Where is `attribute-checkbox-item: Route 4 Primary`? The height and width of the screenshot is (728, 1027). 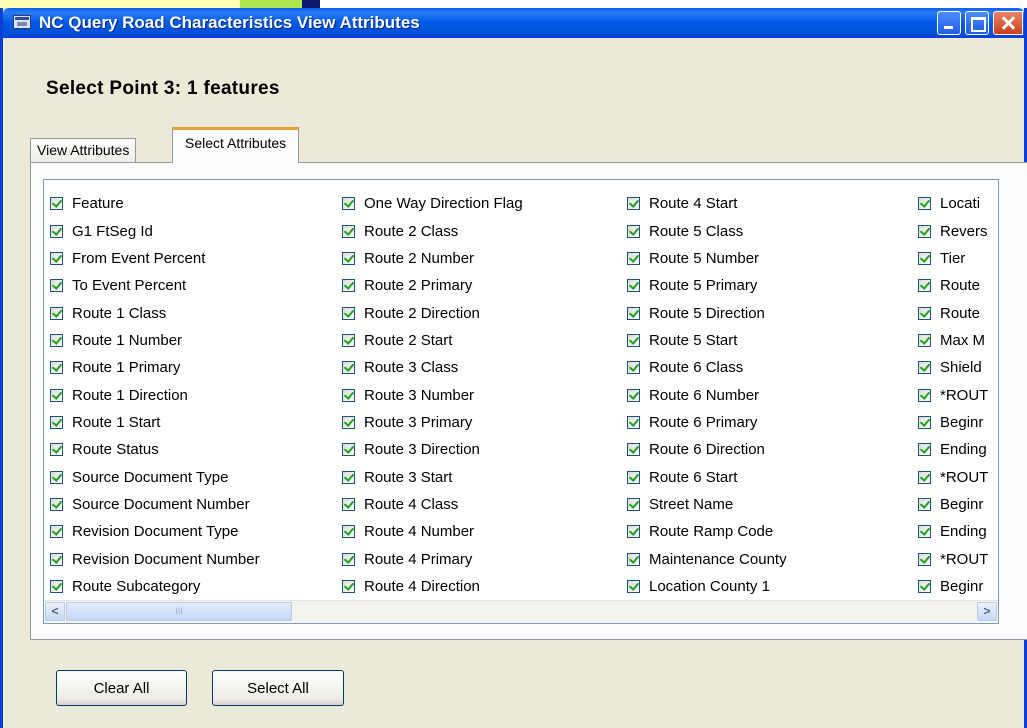
attribute-checkbox-item: Route 4 Primary is located at coordinates (432, 558).